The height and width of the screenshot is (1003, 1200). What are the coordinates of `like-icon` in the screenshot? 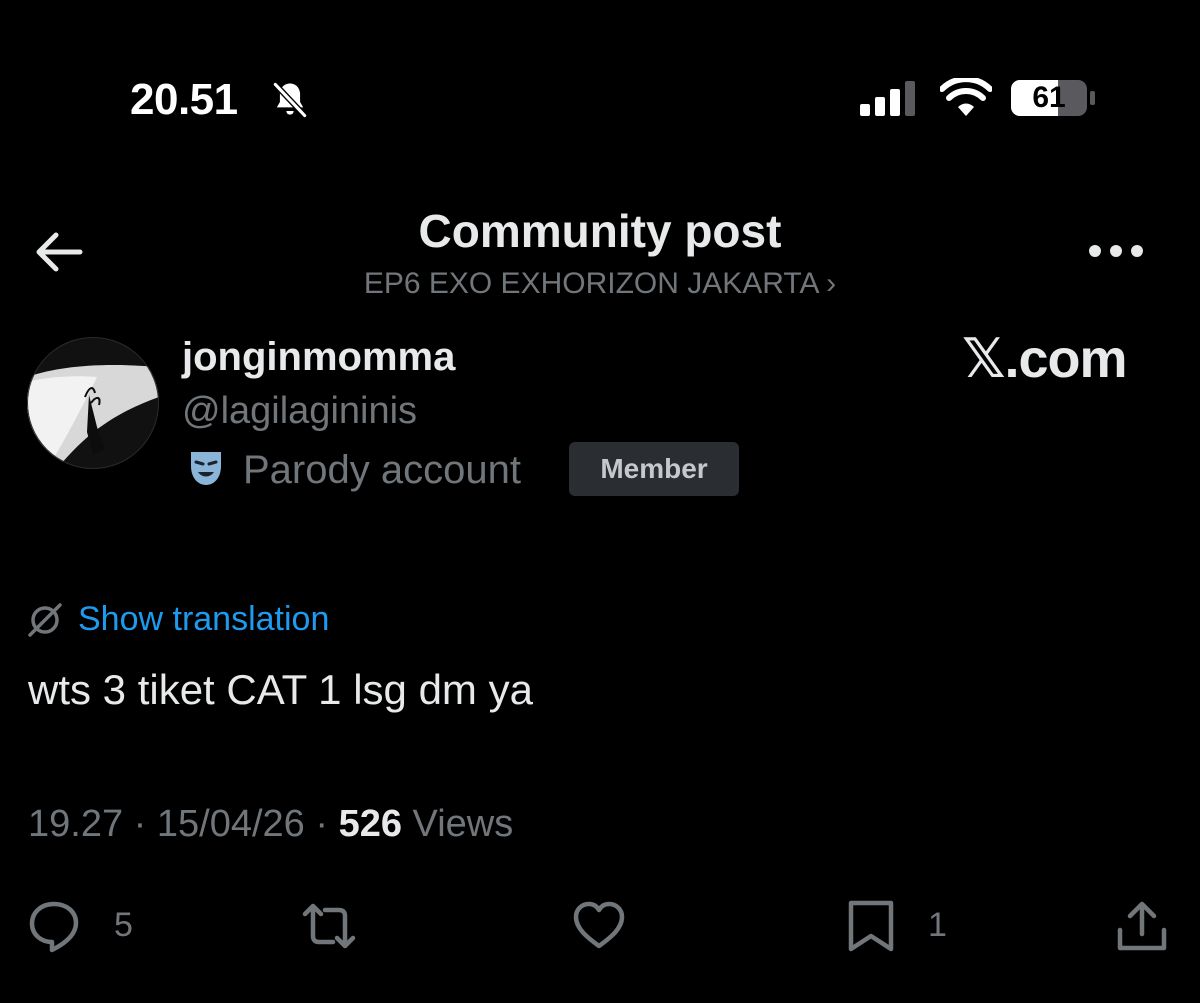 It's located at (599, 925).